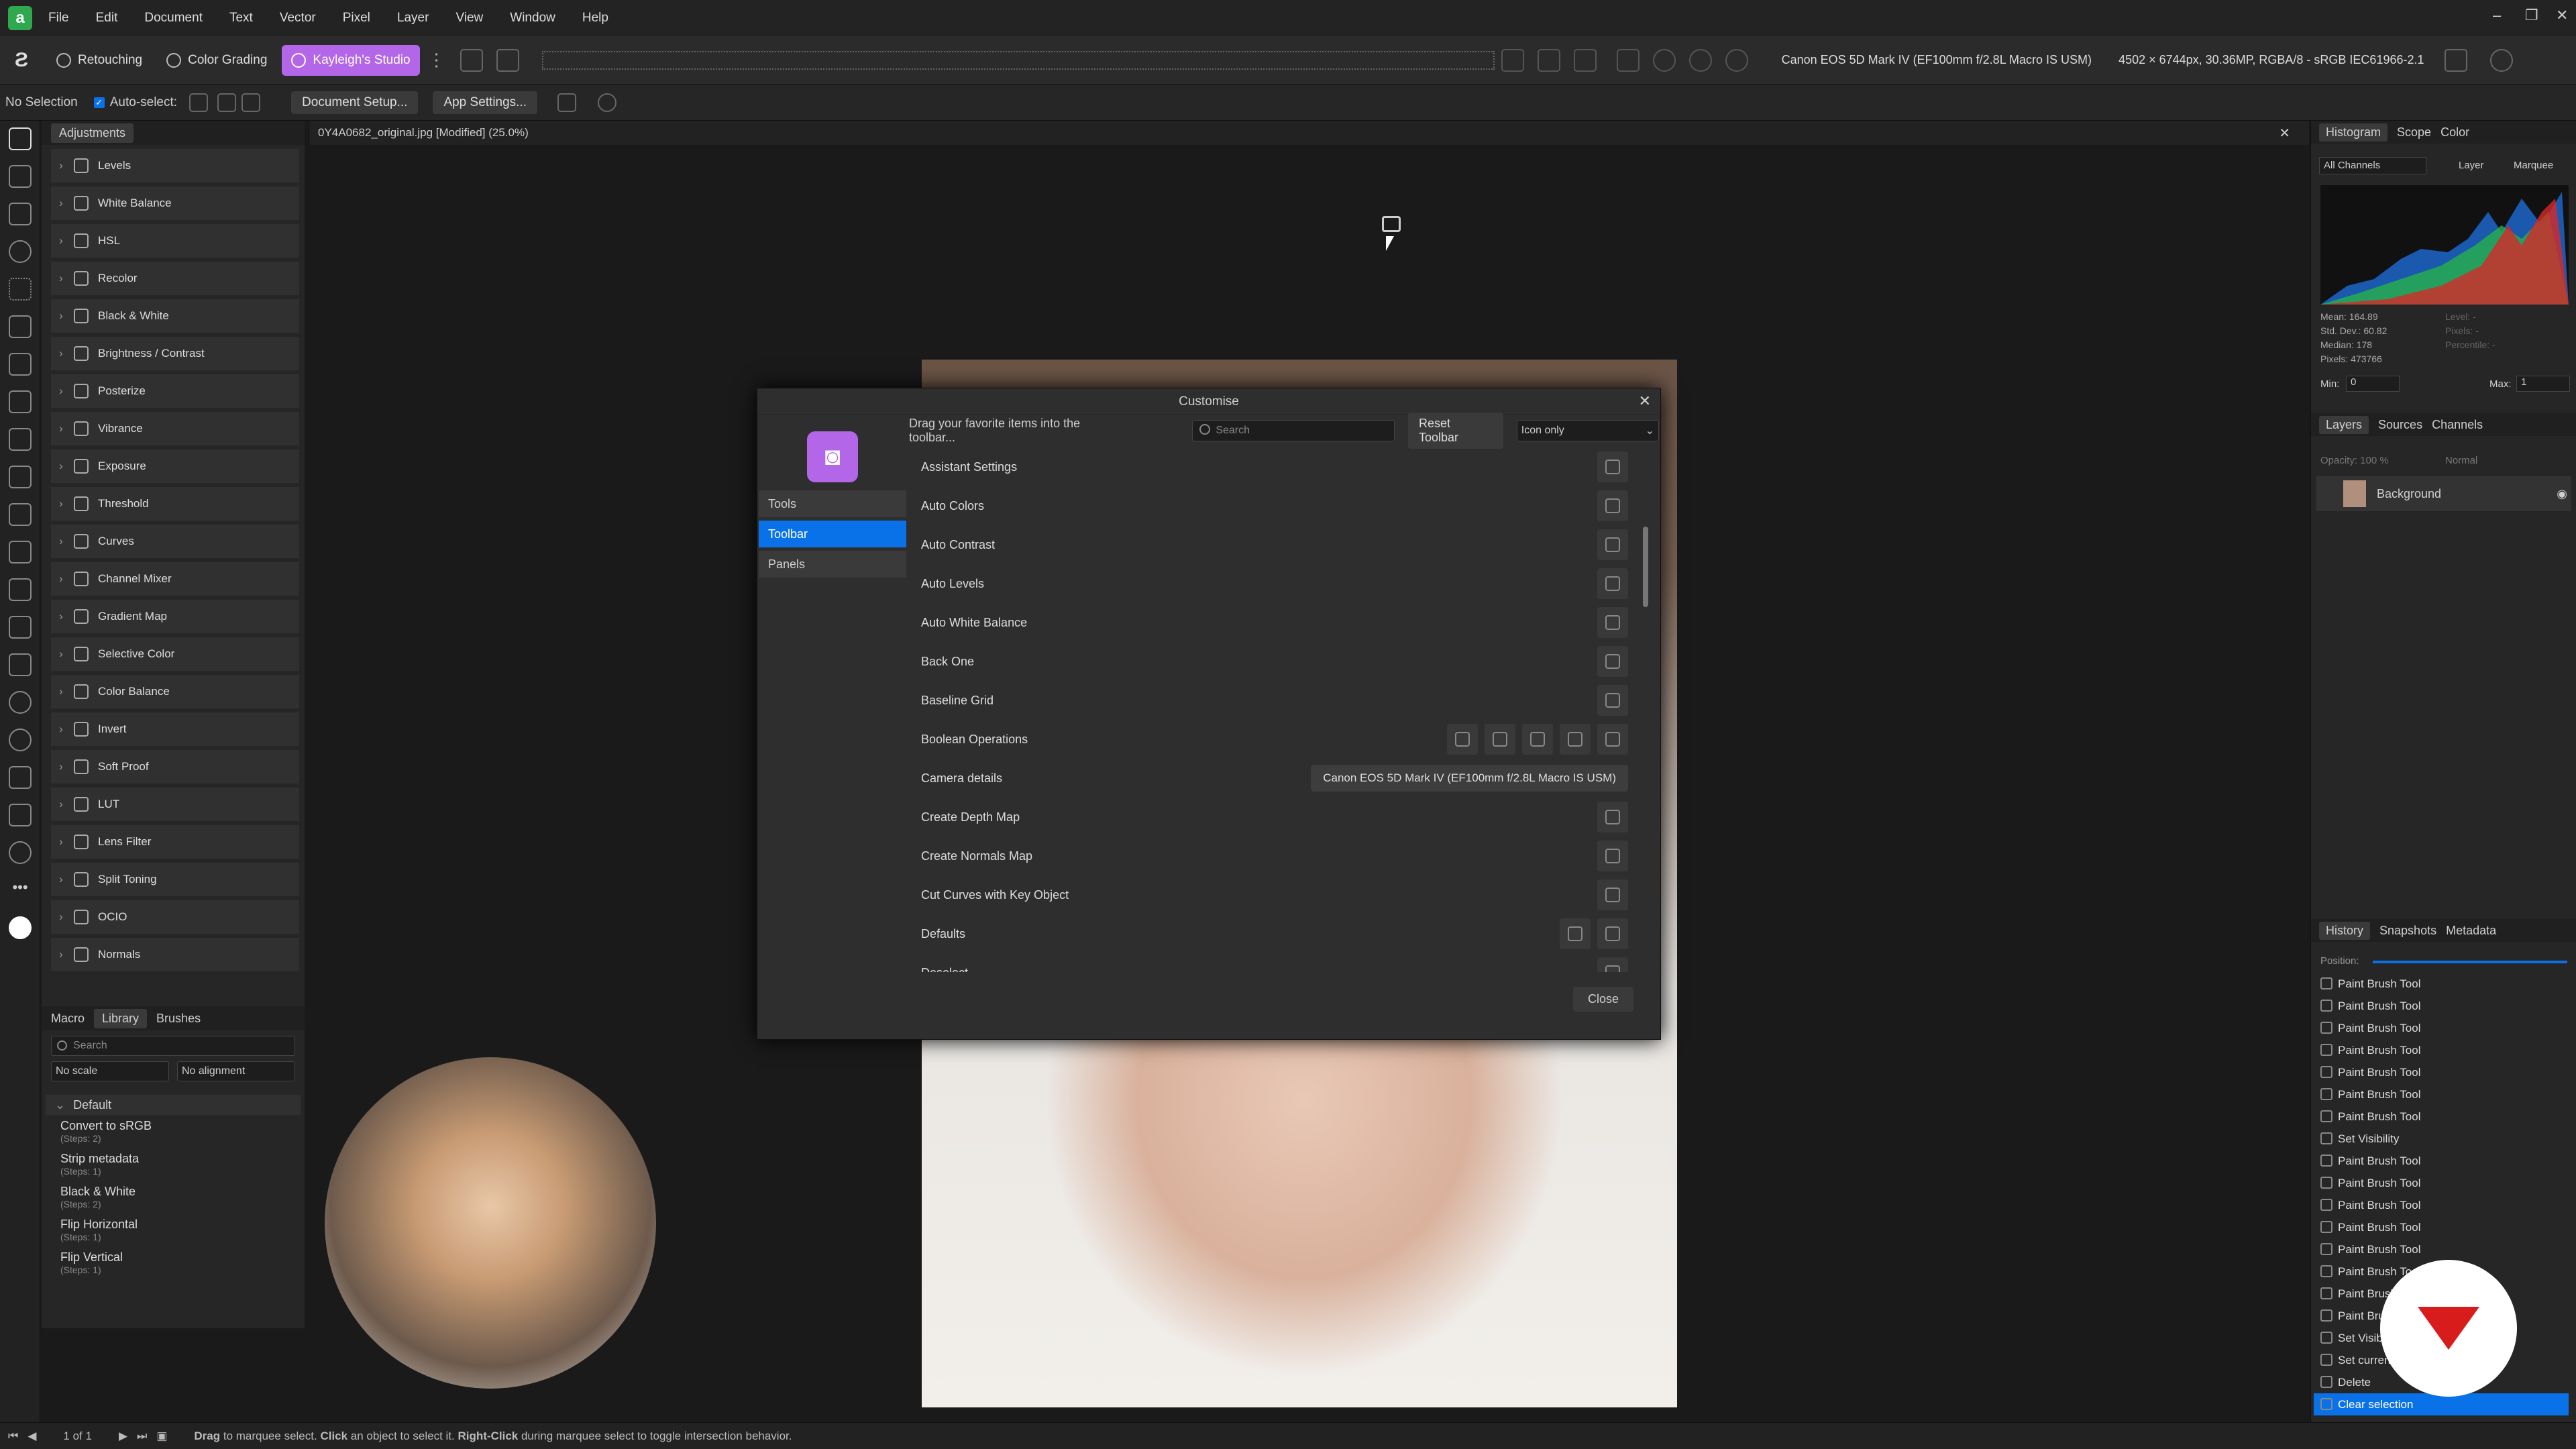 This screenshot has width=2576, height=1449. Describe the element at coordinates (1455, 431) in the screenshot. I see `reset-toolbar-button: Reset Toolbar` at that location.